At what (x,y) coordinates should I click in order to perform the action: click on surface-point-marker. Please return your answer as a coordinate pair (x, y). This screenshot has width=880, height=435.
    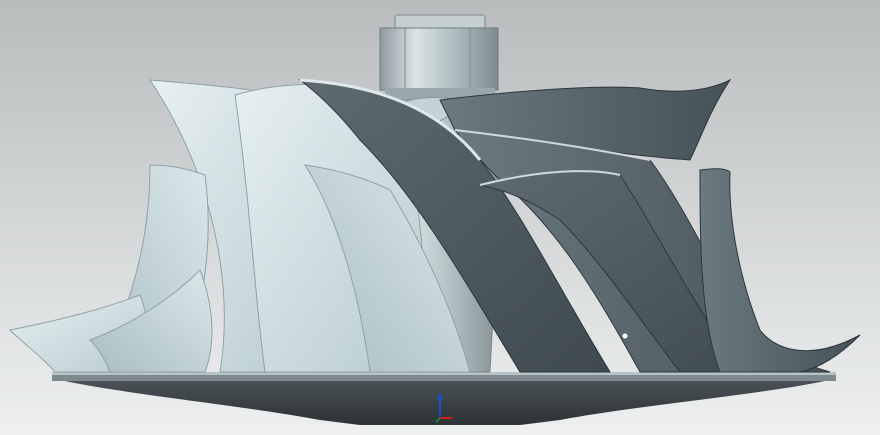
    Looking at the image, I should click on (625, 336).